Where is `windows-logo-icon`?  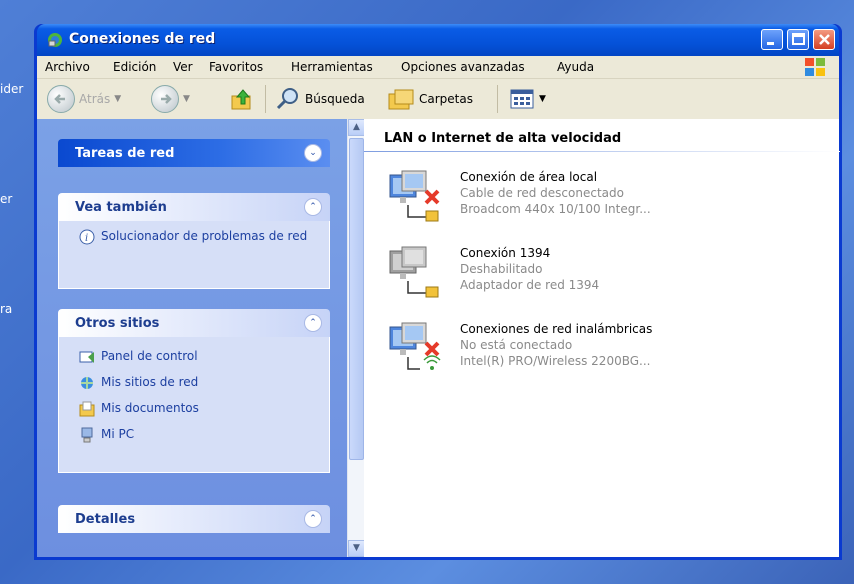 windows-logo-icon is located at coordinates (815, 67).